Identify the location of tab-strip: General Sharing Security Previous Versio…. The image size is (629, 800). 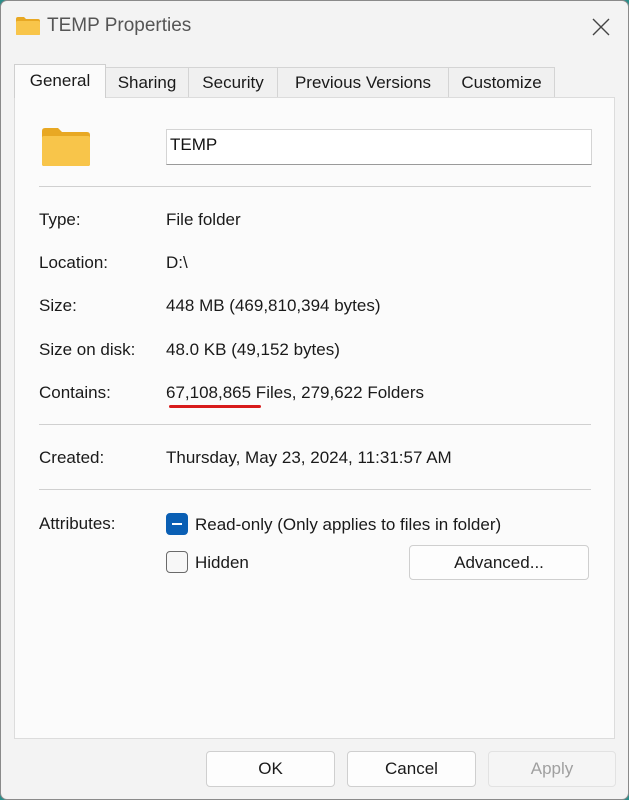
(314, 81).